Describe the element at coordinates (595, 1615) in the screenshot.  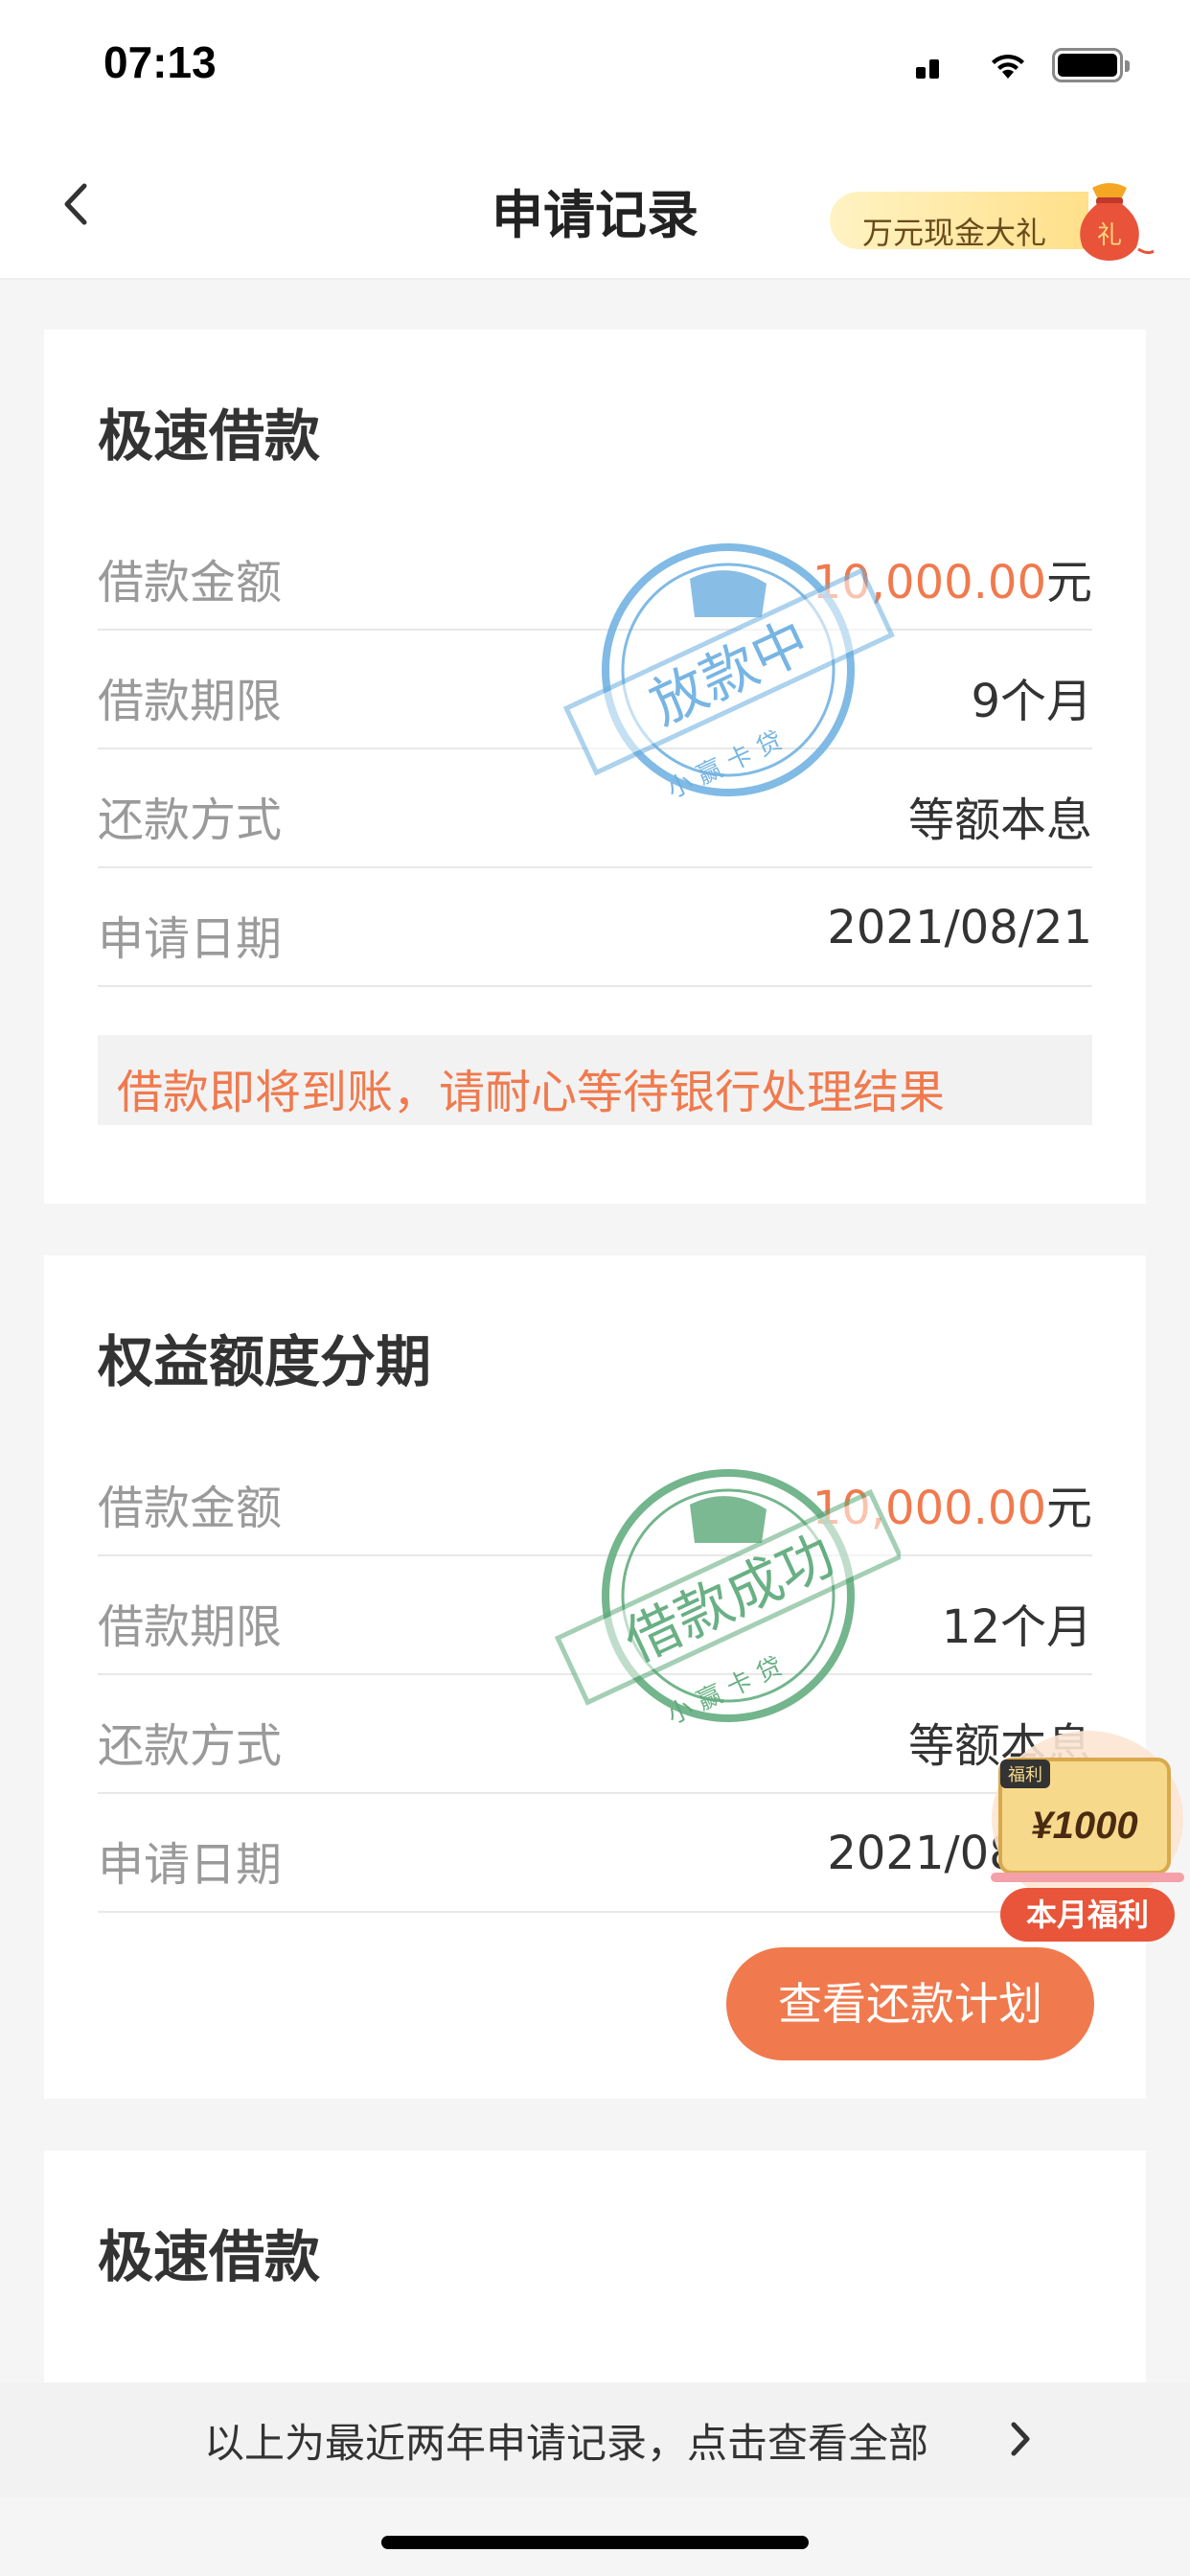
I see `term-row: 借款期限 12个月` at that location.